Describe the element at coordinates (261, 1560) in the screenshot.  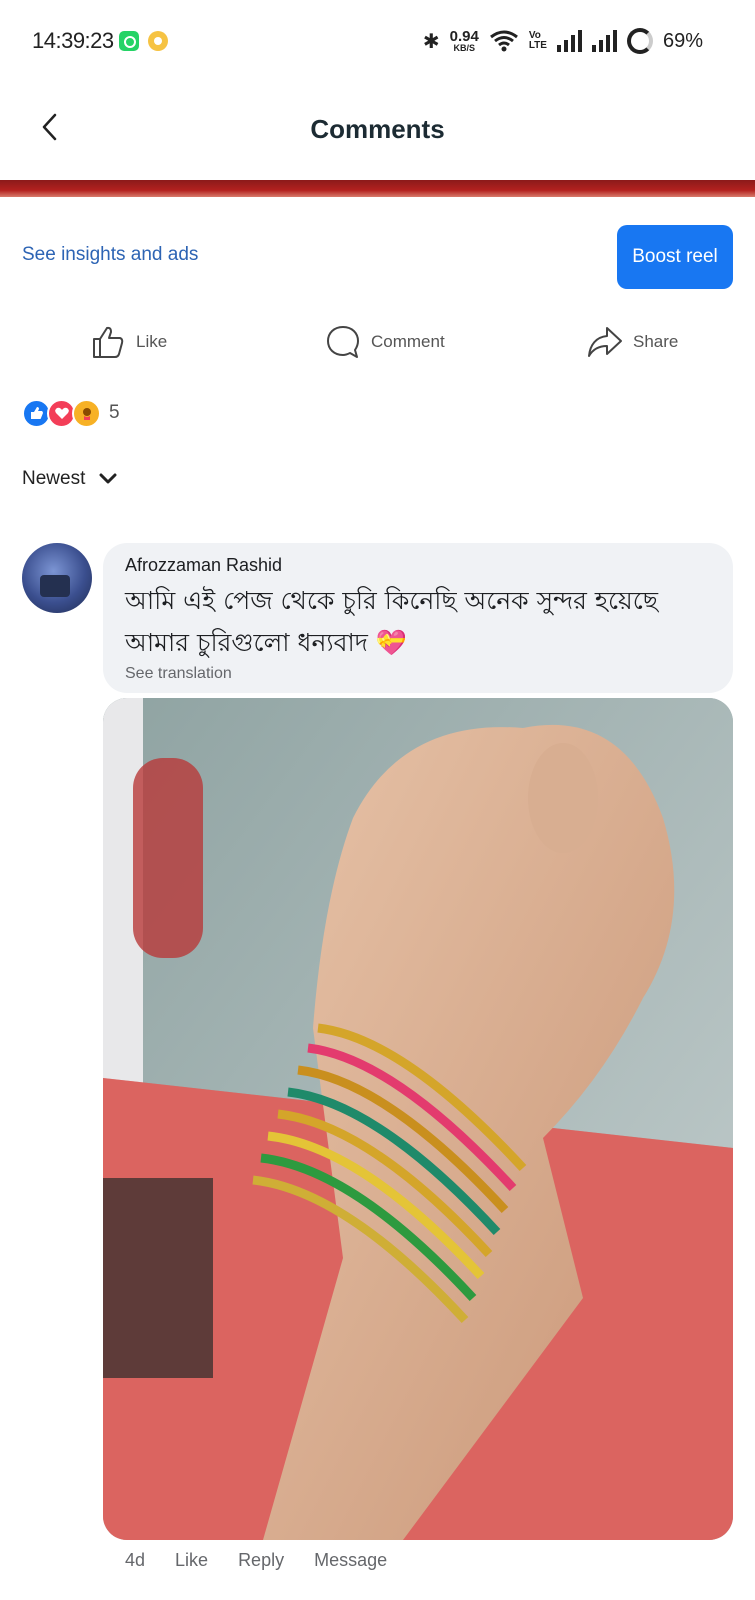
I see `comment-reply-button: Reply` at that location.